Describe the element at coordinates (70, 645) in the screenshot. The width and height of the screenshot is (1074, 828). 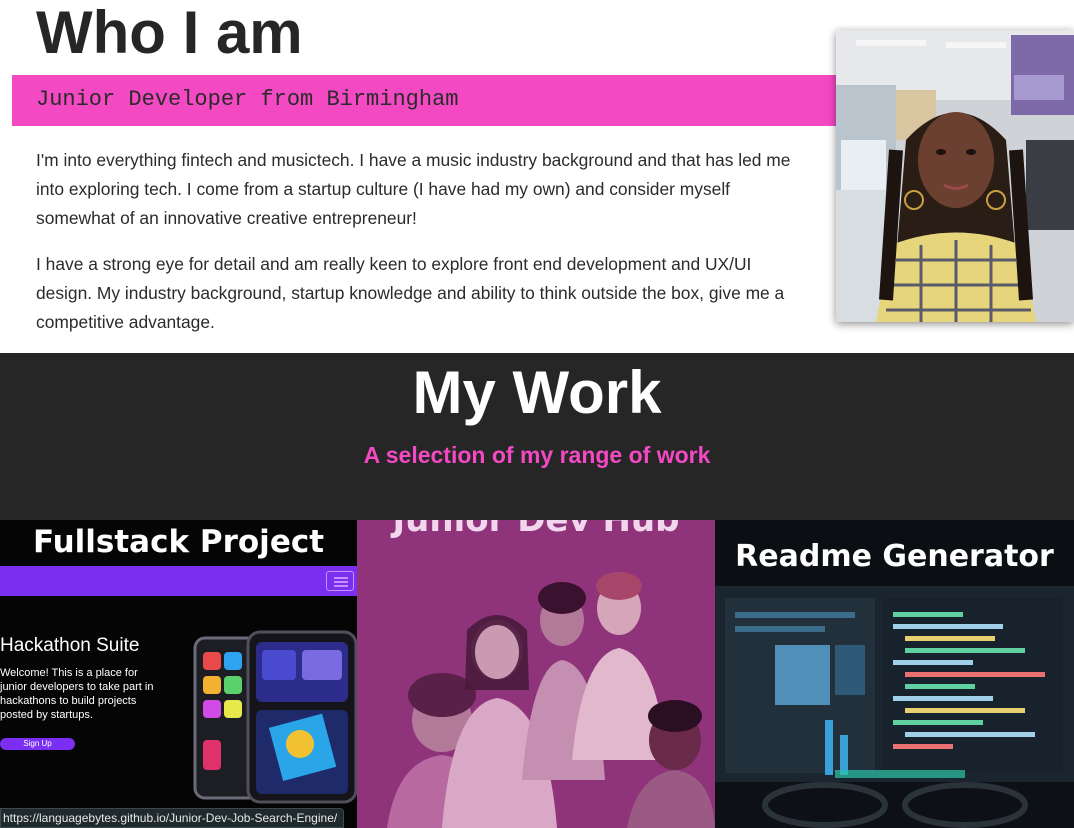
I see `thumbnail-heading: Hackathon Suite` at that location.